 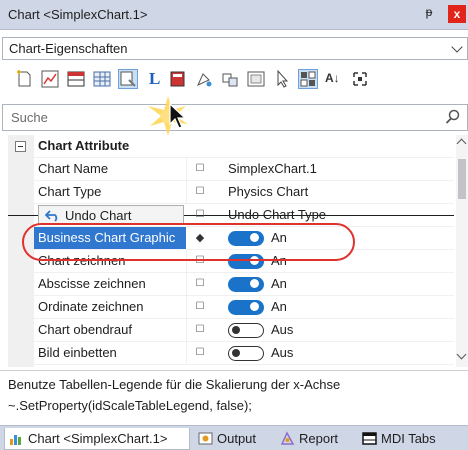 I want to click on panel-title: Chart <SimplexChart.1>, so click(x=78, y=14).